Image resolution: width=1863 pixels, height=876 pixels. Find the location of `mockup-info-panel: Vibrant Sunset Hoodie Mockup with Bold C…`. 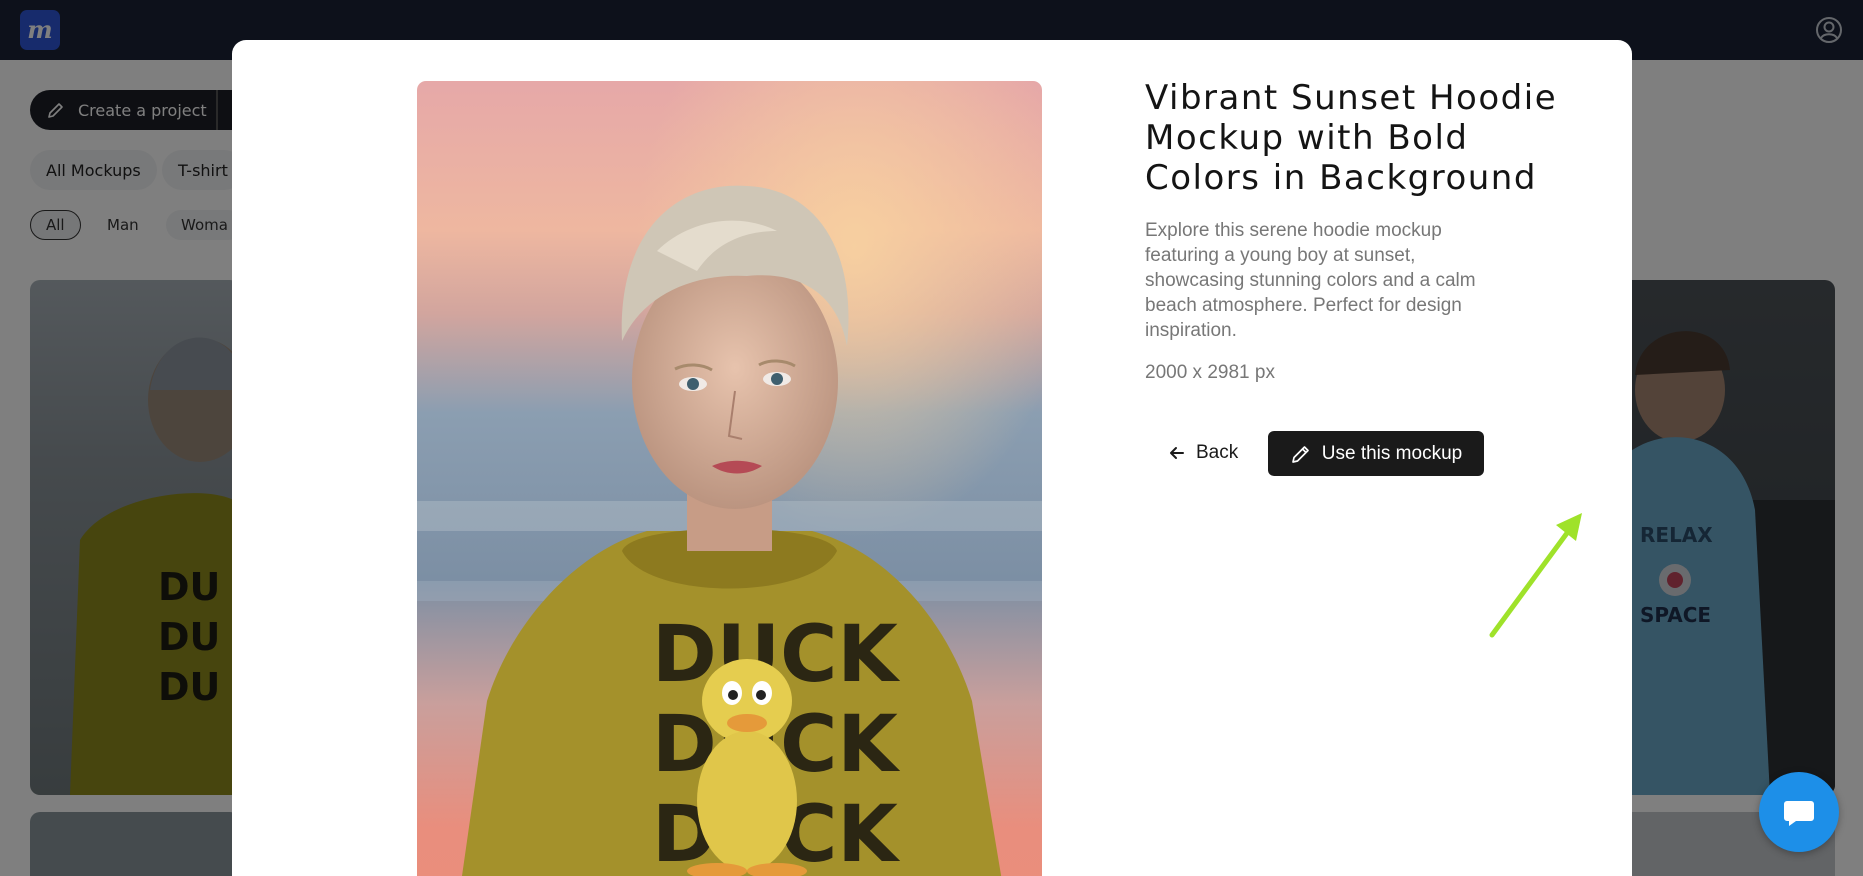

mockup-info-panel: Vibrant Sunset Hoodie Mockup with Bold C… is located at coordinates (1355, 231).